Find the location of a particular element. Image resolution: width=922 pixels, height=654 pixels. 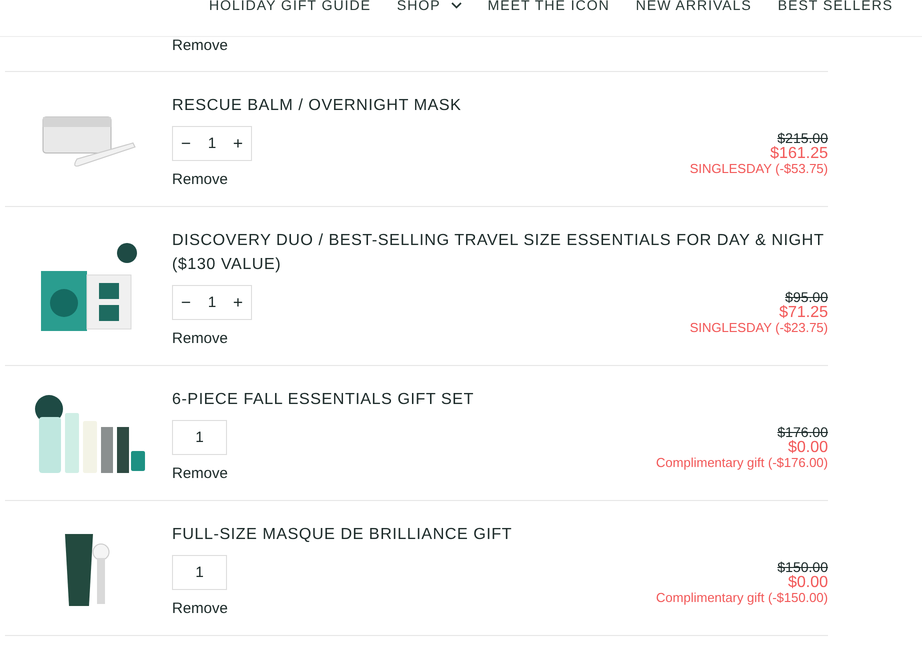

original-price: $150.00 is located at coordinates (802, 567).